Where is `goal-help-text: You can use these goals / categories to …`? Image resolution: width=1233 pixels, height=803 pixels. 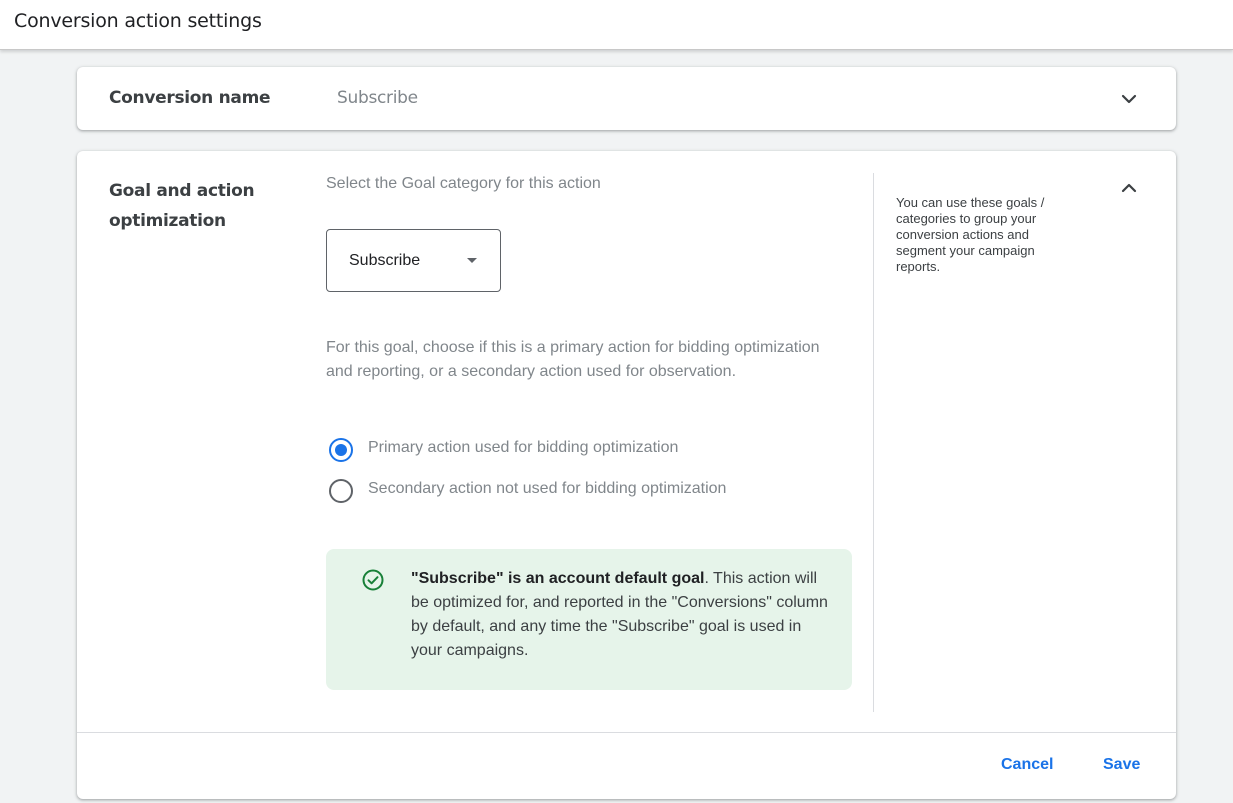 goal-help-text: You can use these goals / categories to … is located at coordinates (970, 234).